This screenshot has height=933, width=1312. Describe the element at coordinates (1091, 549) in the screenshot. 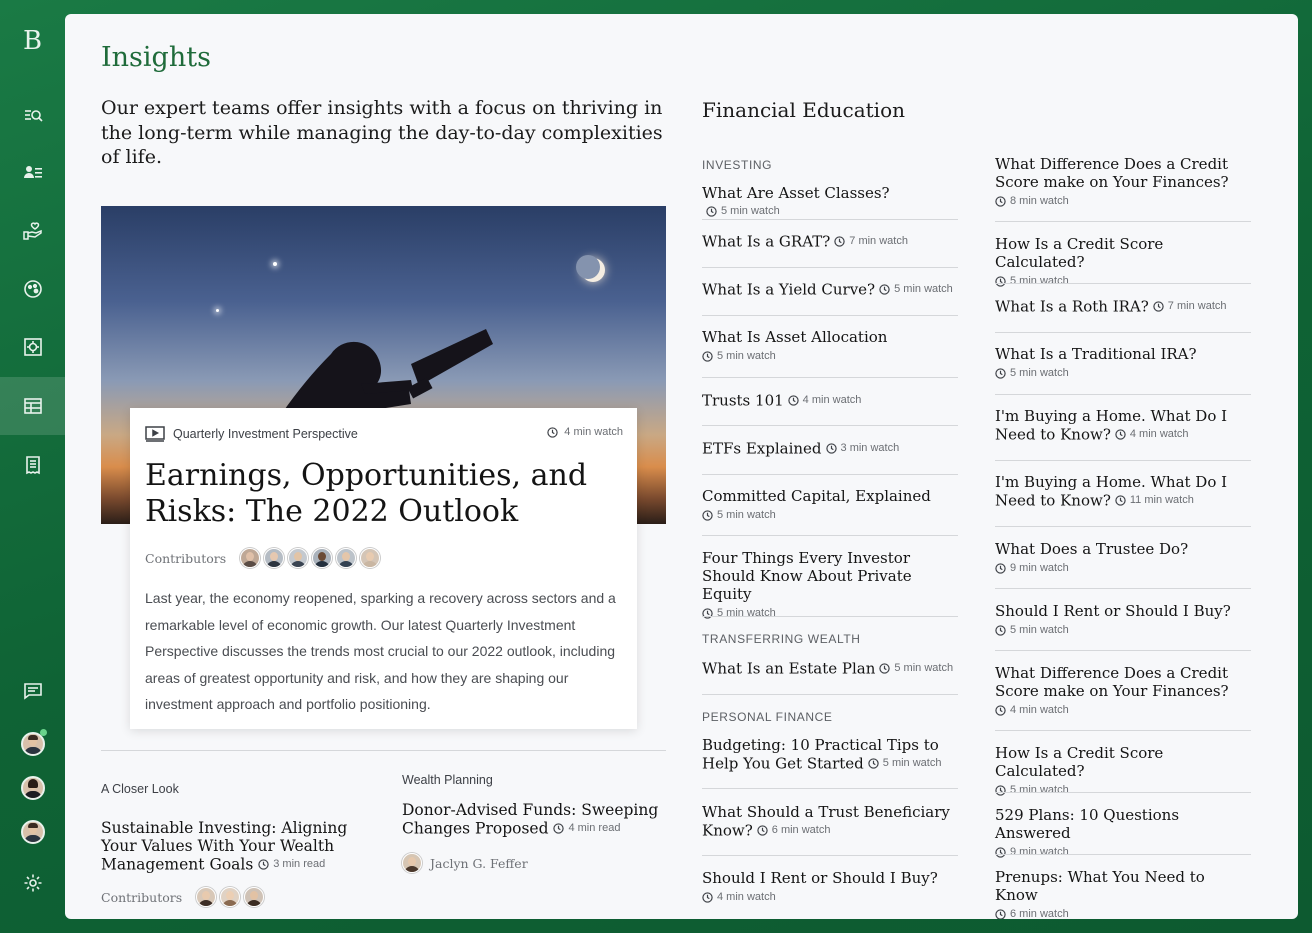

I see `education-item-title: What Does a Trustee Do?` at that location.